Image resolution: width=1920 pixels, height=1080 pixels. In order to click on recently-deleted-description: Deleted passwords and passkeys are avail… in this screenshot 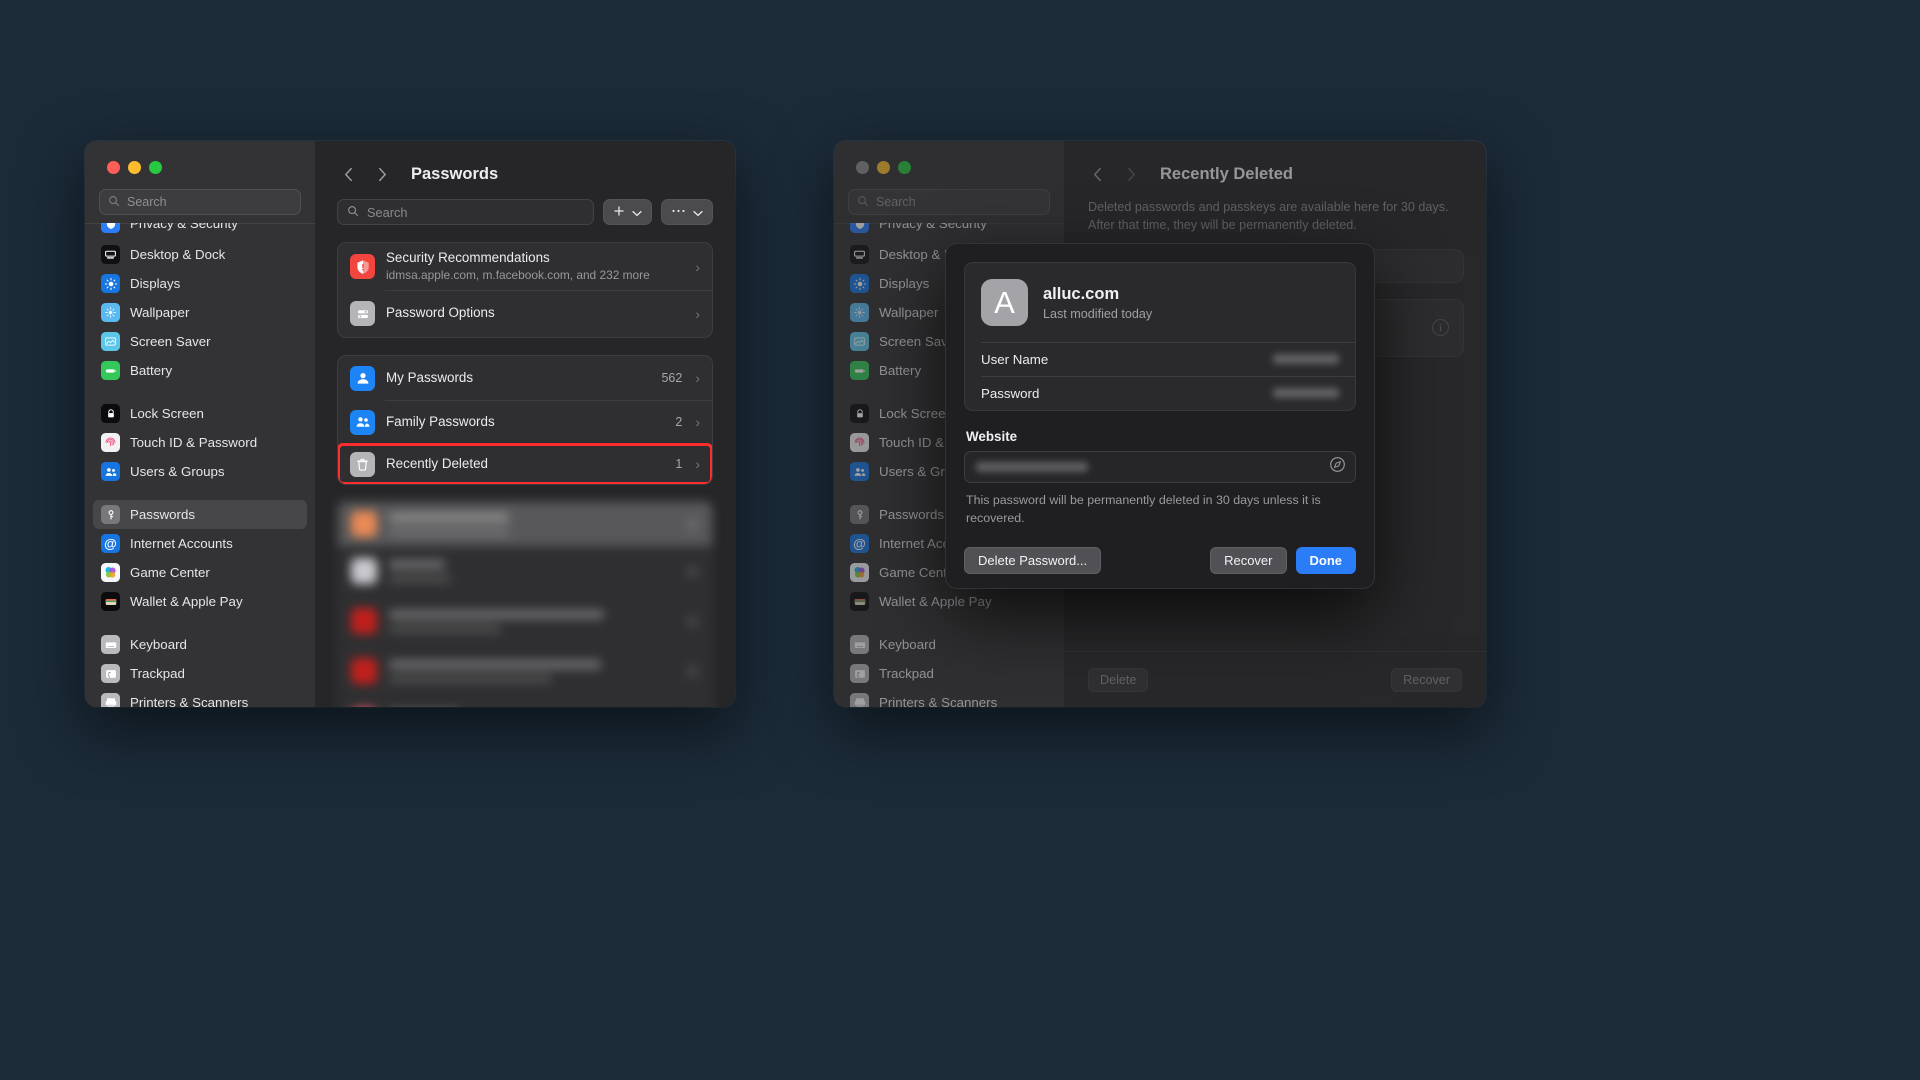, I will do `click(1268, 216)`.